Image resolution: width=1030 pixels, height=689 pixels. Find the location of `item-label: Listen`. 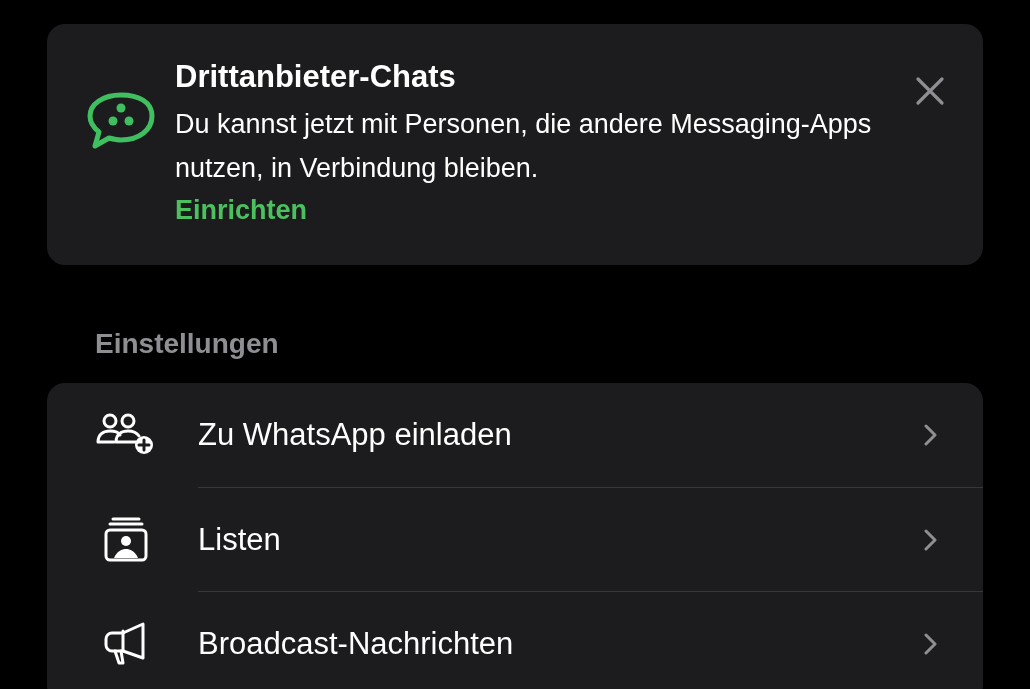

item-label: Listen is located at coordinates (239, 539).